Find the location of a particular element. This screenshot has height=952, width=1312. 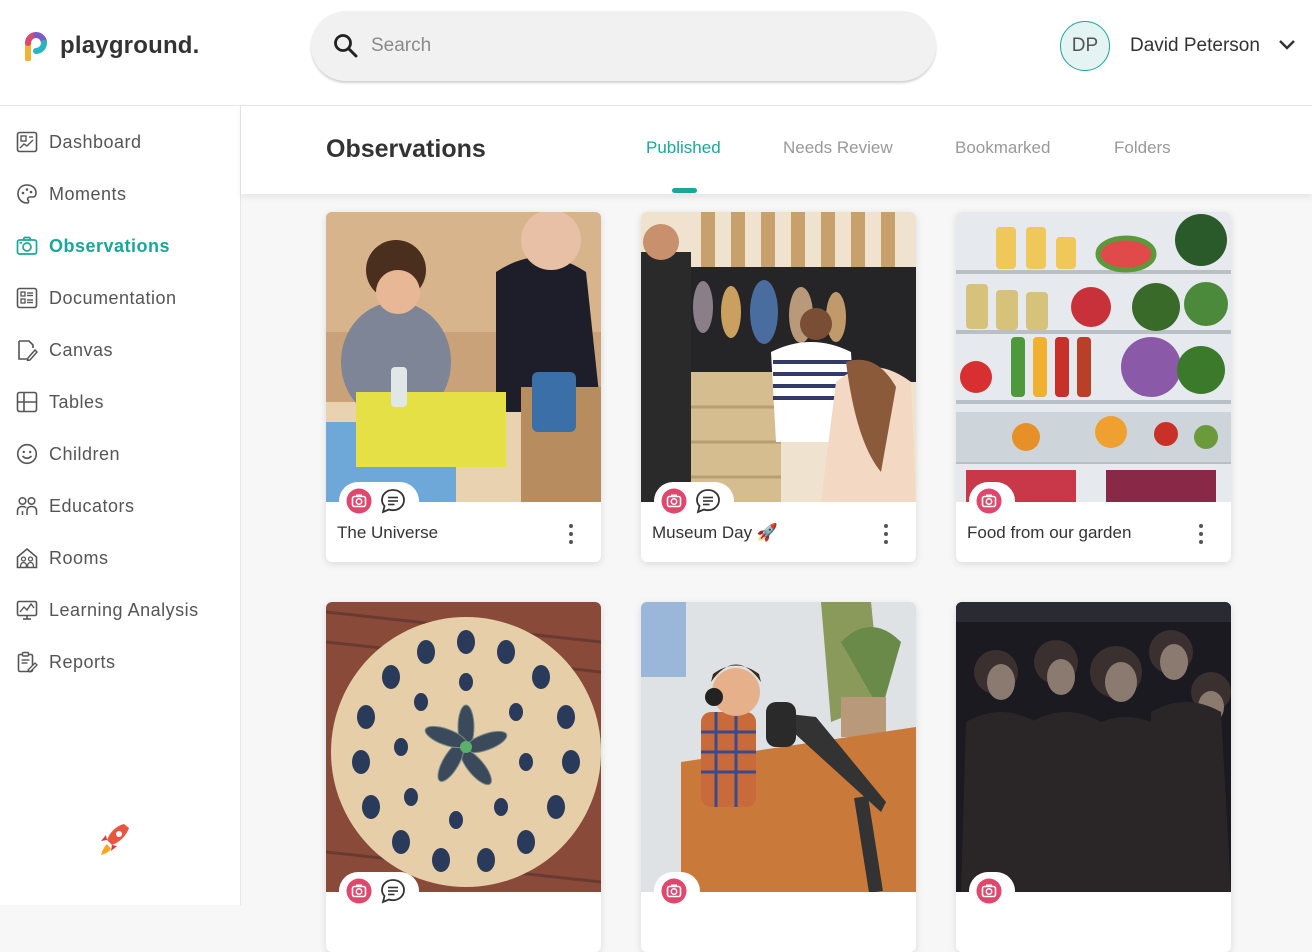

sidebar-item-learning-analysis: Learning Analysis is located at coordinates (107, 610).